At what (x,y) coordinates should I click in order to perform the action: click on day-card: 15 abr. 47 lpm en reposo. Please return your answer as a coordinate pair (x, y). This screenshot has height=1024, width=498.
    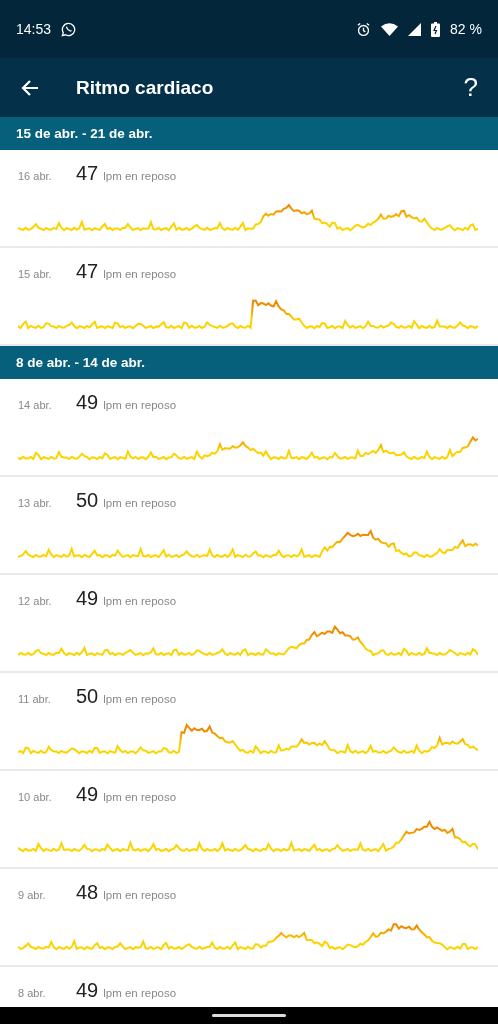
    Looking at the image, I should click on (249, 296).